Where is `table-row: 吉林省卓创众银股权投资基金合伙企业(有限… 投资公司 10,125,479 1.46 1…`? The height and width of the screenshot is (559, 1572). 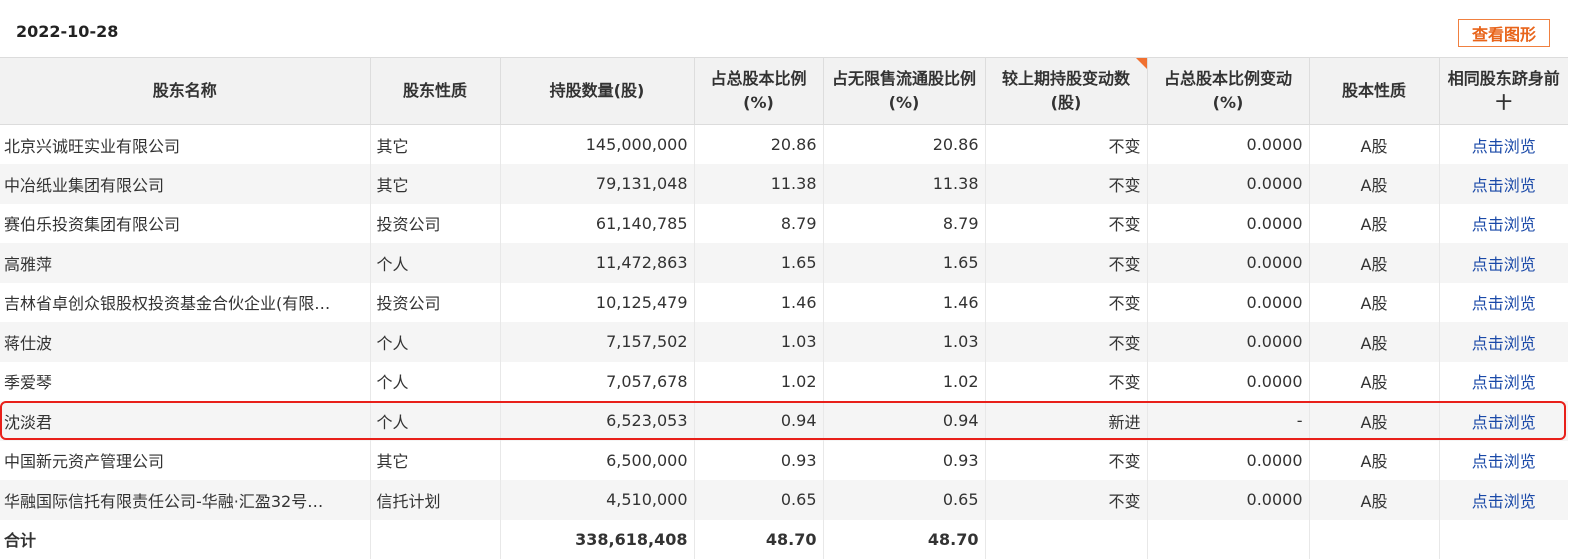
table-row: 吉林省卓创众银股权投资基金合伙企业(有限… 投资公司 10,125,479 1.46 1… is located at coordinates (784, 302).